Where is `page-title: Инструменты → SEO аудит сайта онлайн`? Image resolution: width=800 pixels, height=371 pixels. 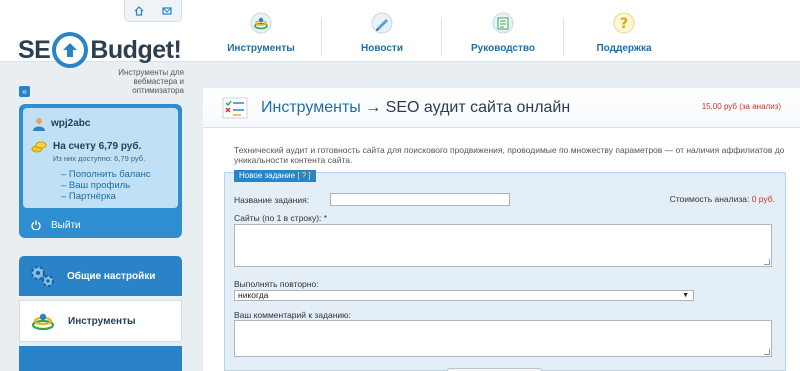 page-title: Инструменты → SEO аудит сайта онлайн is located at coordinates (415, 108).